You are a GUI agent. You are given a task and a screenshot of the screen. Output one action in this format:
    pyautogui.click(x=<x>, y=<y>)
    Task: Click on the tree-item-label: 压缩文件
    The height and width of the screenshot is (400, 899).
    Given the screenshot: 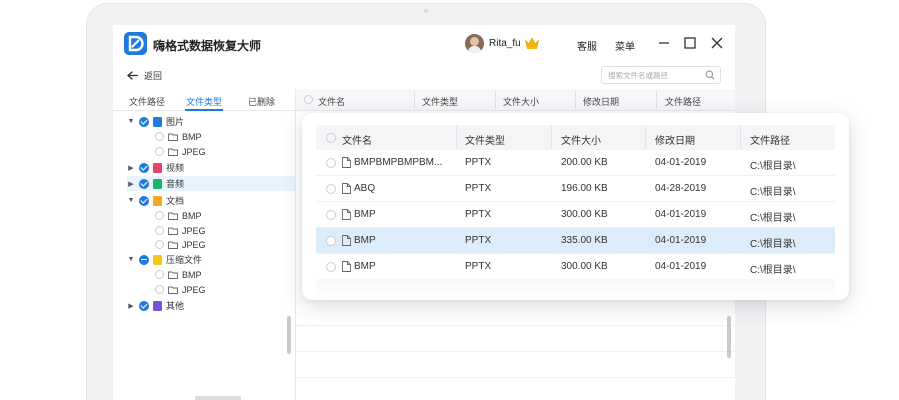 What is the action you would take?
    pyautogui.click(x=184, y=260)
    